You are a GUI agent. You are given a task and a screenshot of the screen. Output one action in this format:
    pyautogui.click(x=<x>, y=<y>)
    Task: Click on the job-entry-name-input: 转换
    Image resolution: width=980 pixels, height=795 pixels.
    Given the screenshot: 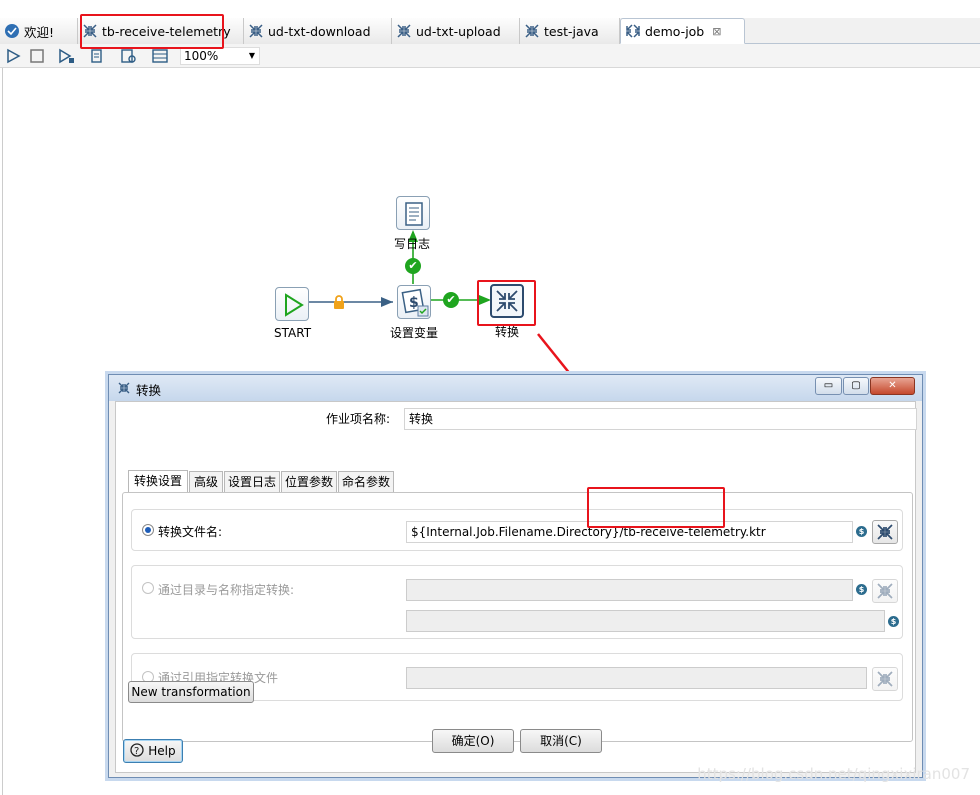 What is the action you would take?
    pyautogui.click(x=660, y=419)
    